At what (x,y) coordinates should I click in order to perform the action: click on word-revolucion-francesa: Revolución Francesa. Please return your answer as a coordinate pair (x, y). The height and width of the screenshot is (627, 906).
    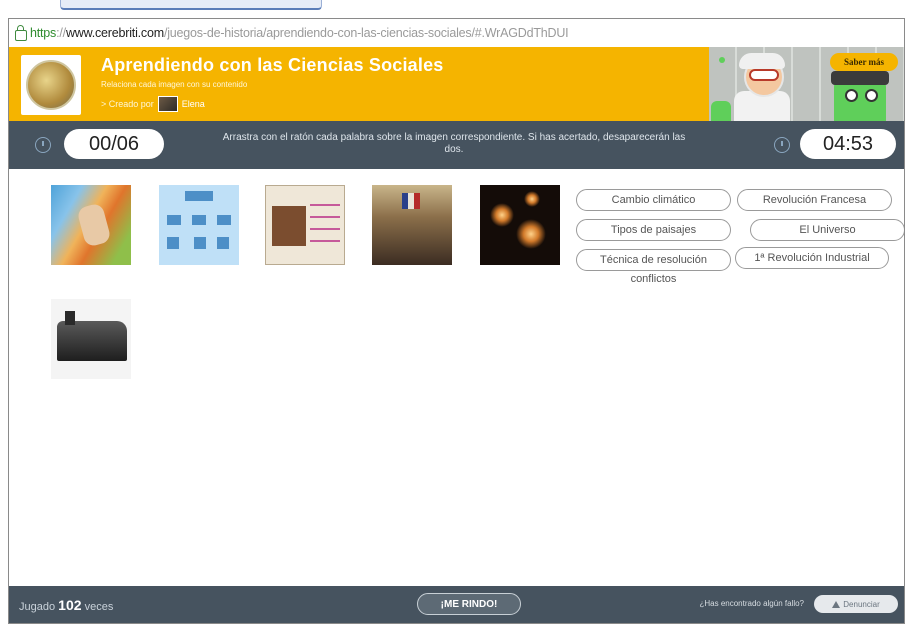
    Looking at the image, I should click on (814, 200).